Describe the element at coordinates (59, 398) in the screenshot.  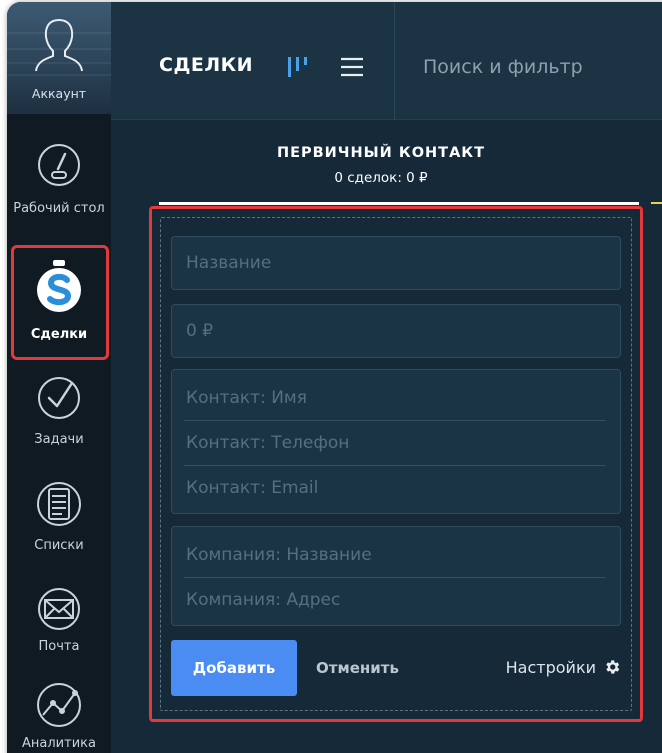
I see `tasks-check-icon` at that location.